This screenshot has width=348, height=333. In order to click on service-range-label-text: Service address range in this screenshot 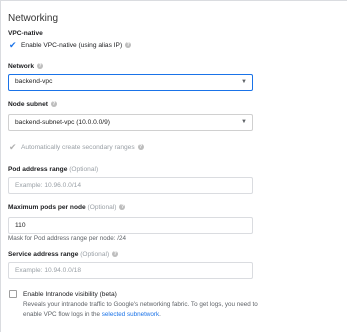, I will do `click(43, 254)`.